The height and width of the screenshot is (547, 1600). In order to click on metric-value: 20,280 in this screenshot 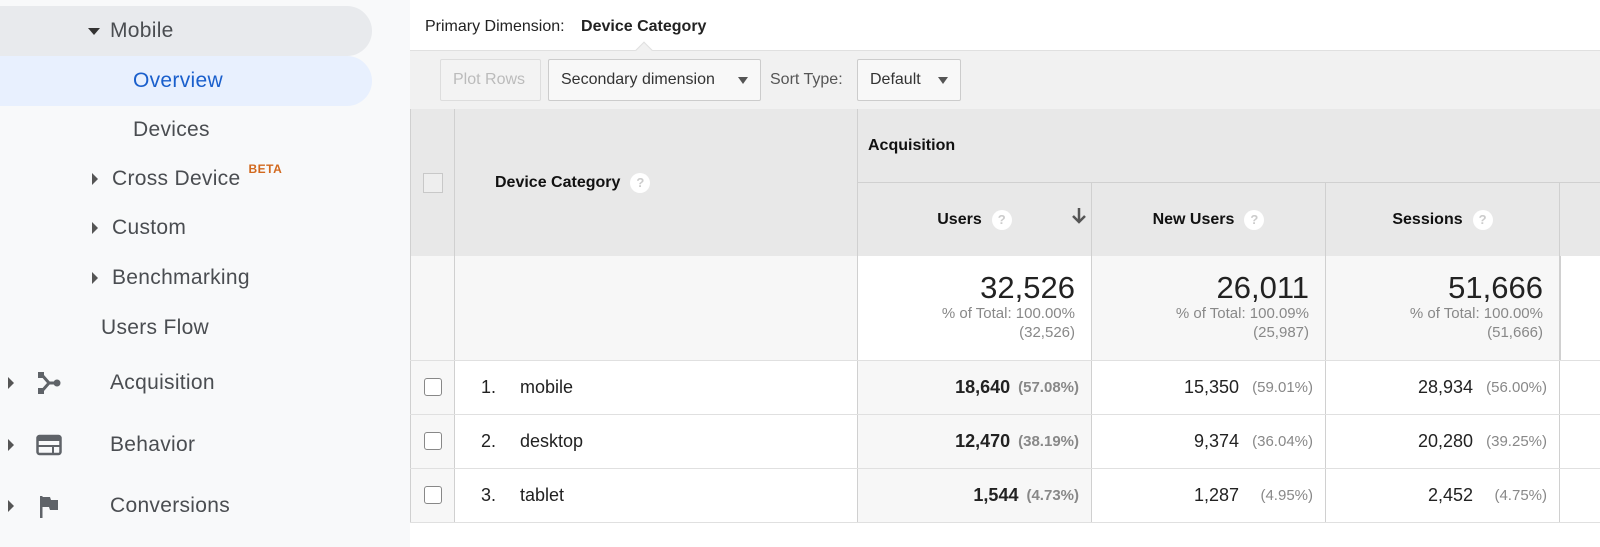, I will do `click(1445, 440)`.